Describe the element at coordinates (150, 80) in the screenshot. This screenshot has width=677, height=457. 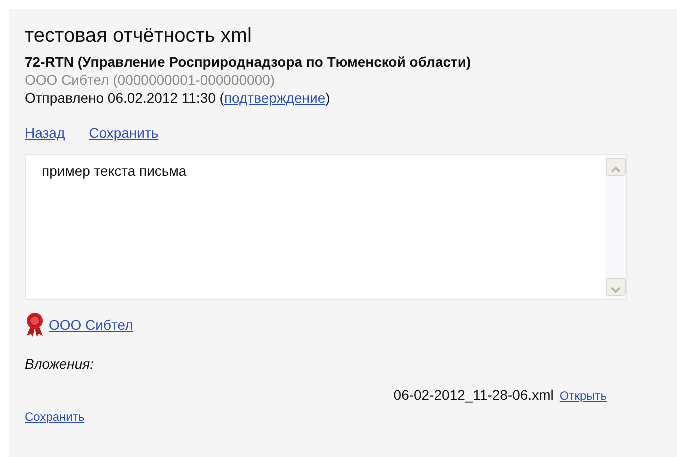
I see `sender-name: ООО Сибтел (0000000001-000000000)` at that location.